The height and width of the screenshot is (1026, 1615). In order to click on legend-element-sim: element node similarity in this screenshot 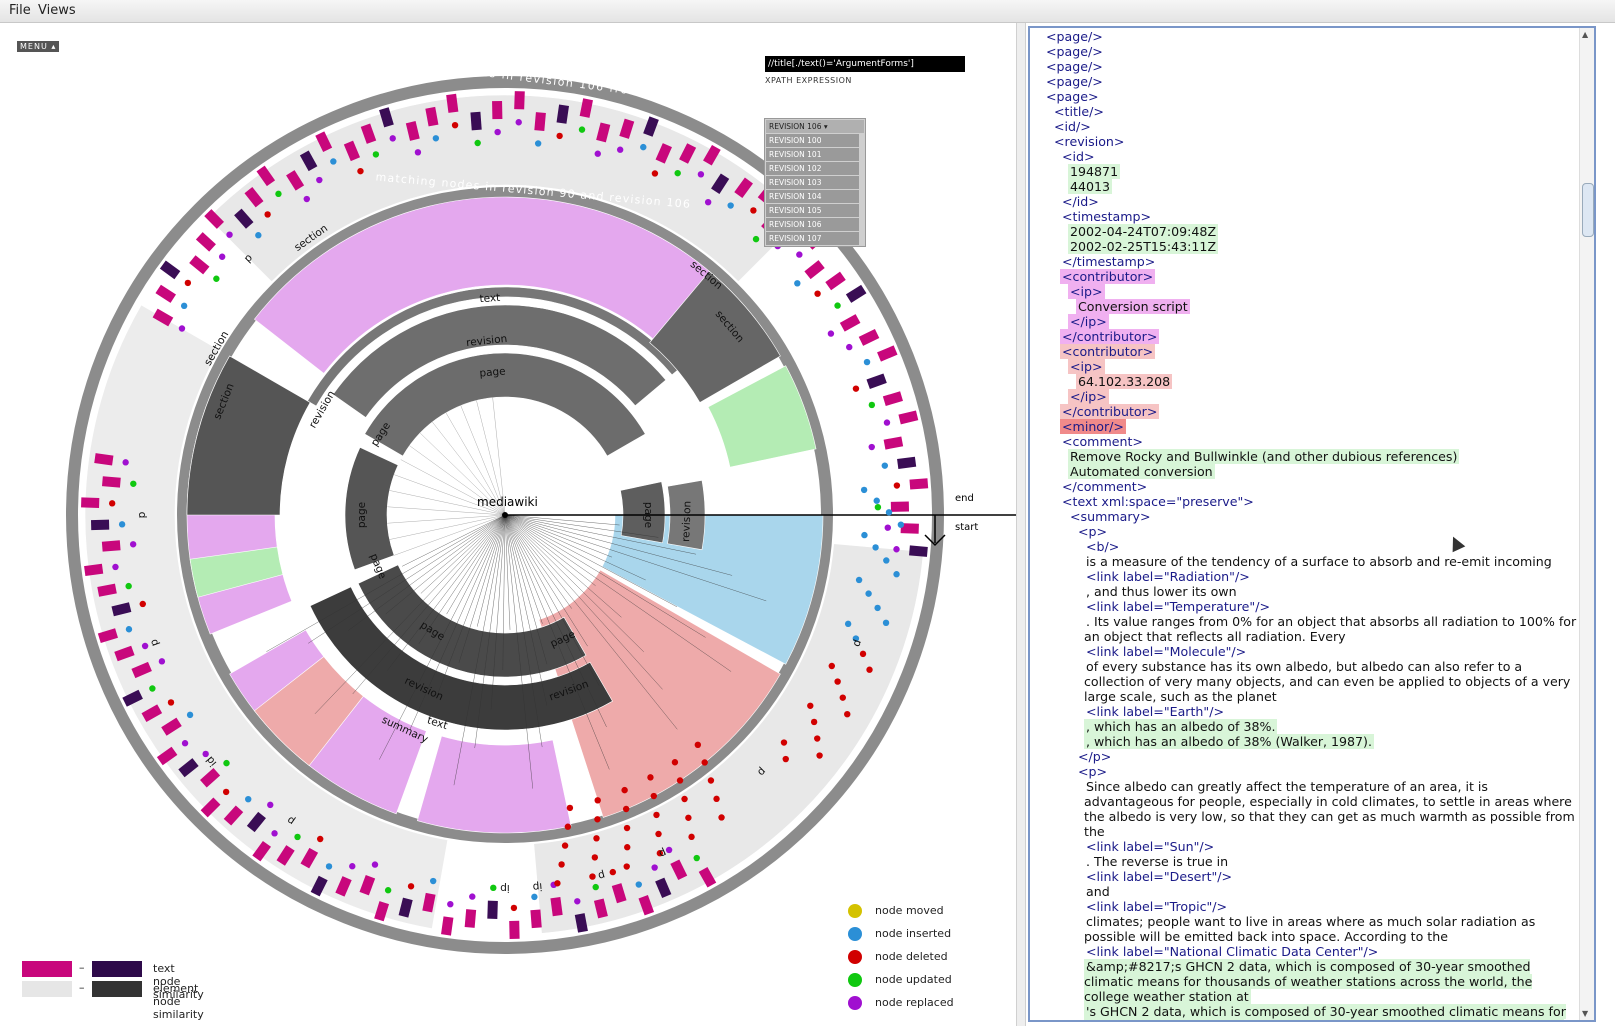, I will do `click(178, 1001)`.